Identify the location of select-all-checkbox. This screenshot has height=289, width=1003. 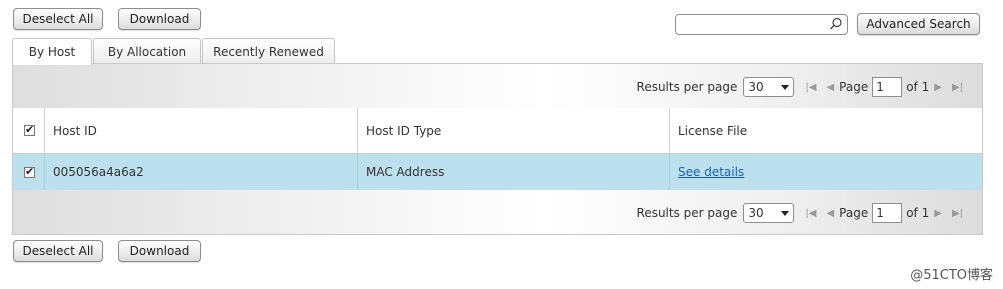
(29, 130).